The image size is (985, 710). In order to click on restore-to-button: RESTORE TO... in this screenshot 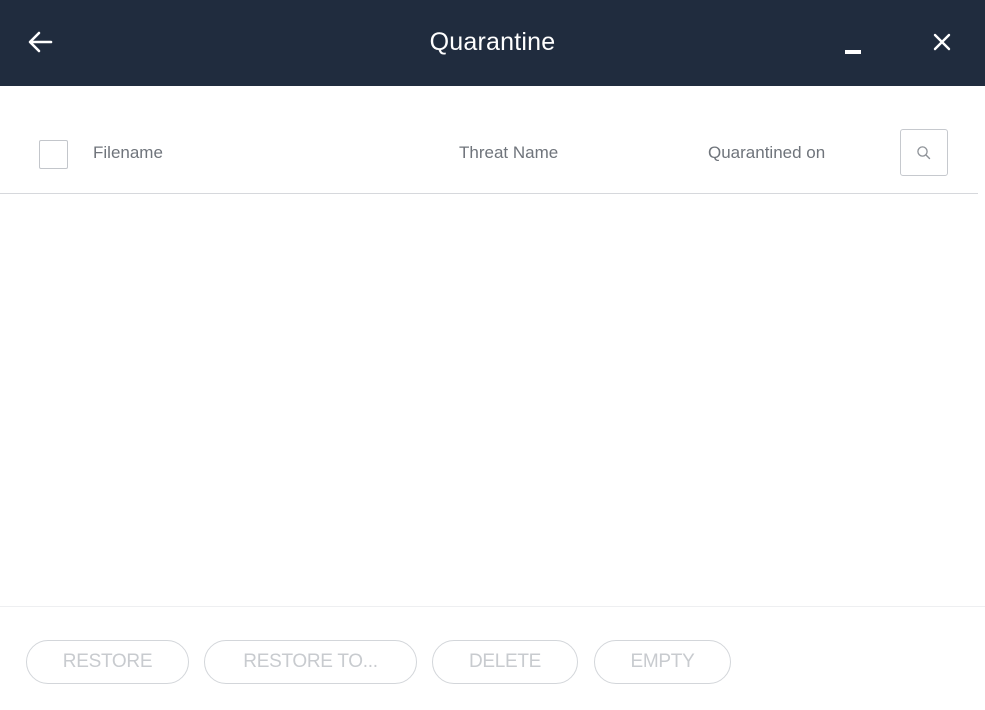, I will do `click(310, 662)`.